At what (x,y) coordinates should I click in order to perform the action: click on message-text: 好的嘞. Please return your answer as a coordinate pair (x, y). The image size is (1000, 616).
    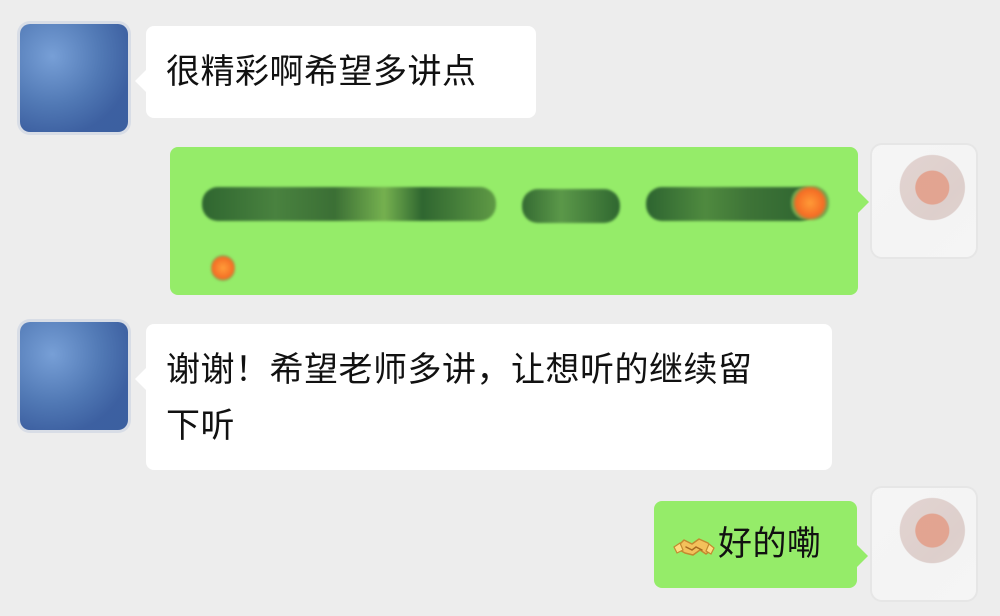
    Looking at the image, I should click on (770, 544).